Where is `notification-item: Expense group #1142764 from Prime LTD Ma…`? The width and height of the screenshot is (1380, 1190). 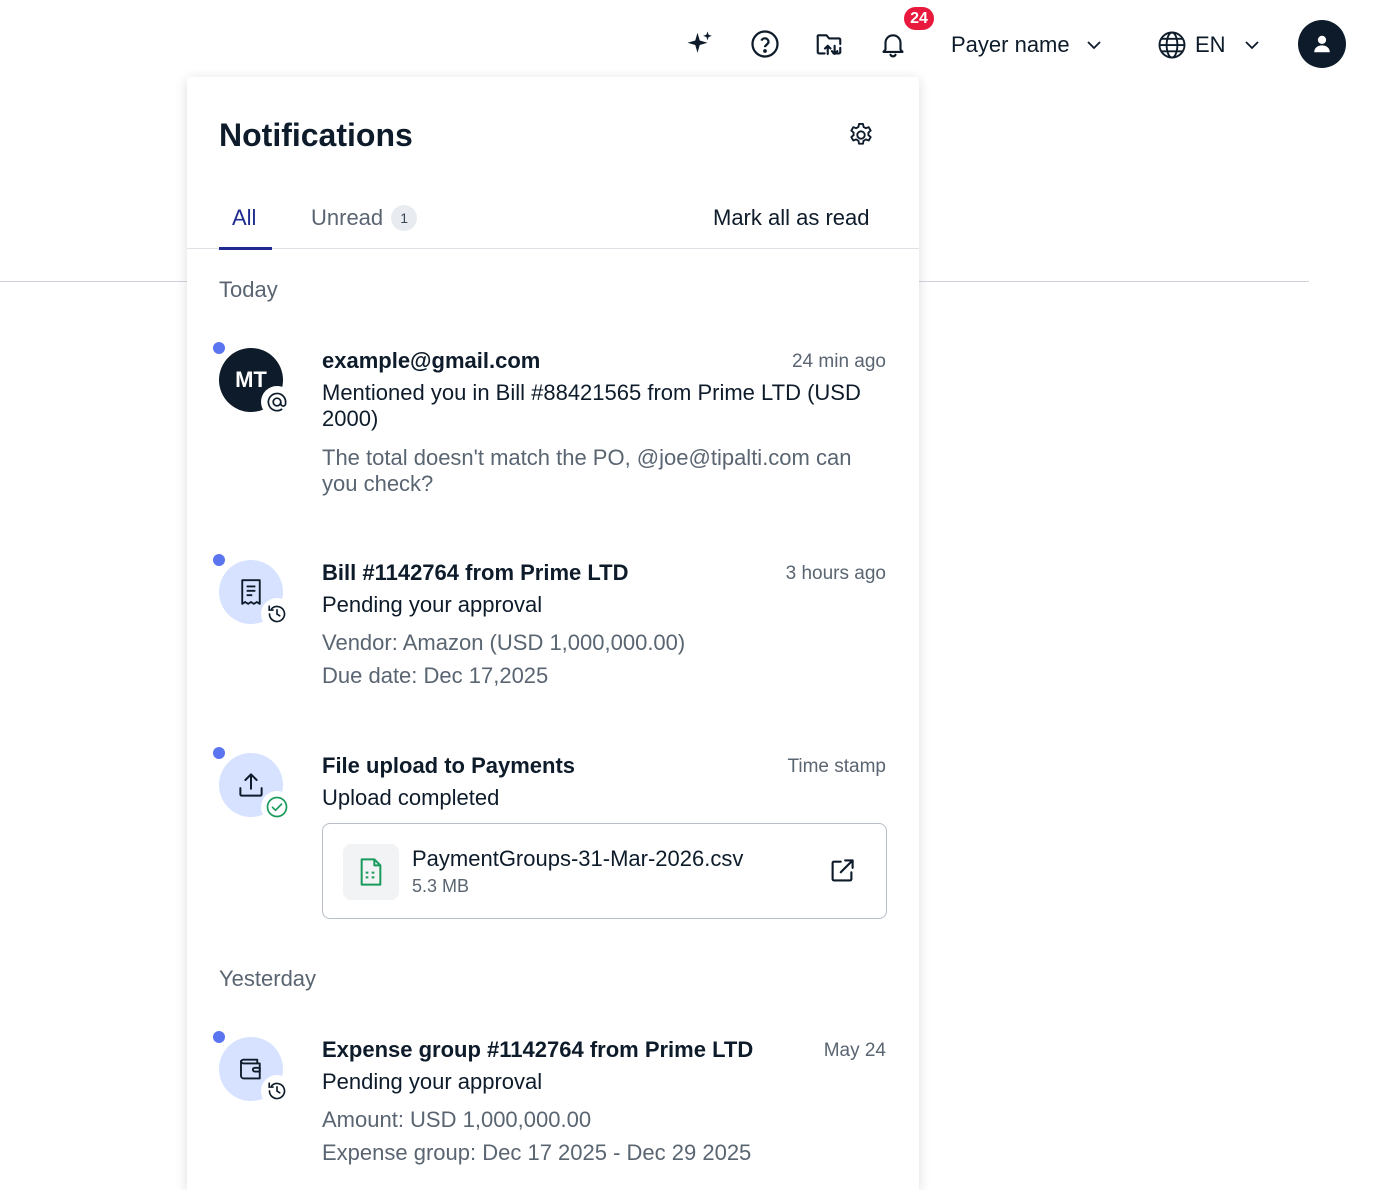 notification-item: Expense group #1142764 from Prime LTD Ma… is located at coordinates (553, 1101).